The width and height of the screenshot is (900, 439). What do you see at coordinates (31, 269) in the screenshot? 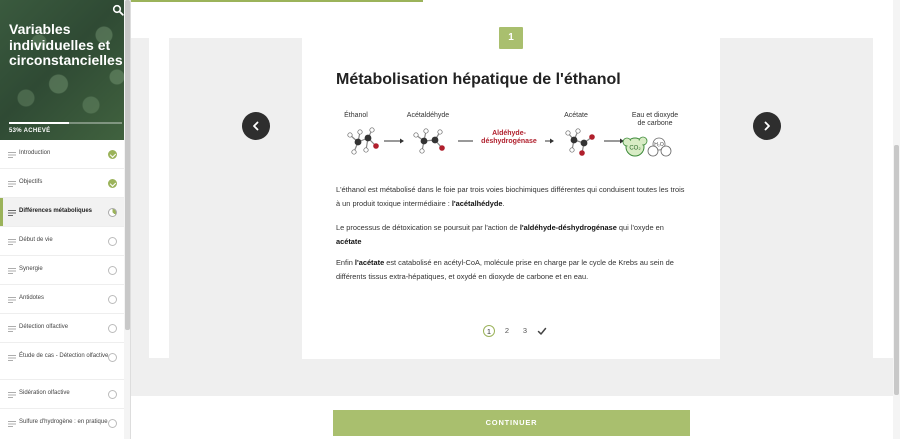
I see `sidebar-item-label: Synergie` at bounding box center [31, 269].